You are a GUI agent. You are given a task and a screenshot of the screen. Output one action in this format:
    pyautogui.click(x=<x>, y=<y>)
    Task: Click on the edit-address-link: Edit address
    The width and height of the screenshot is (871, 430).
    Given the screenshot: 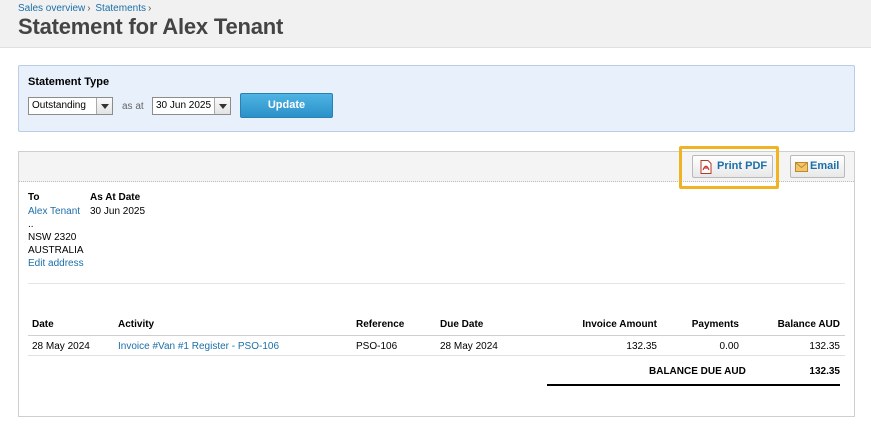 What is the action you would take?
    pyautogui.click(x=56, y=263)
    